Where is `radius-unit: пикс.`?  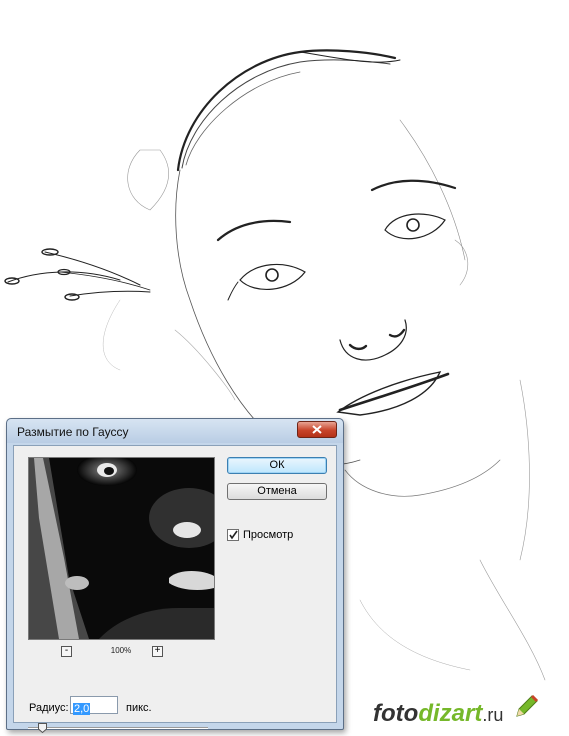 radius-unit: пикс. is located at coordinates (139, 708).